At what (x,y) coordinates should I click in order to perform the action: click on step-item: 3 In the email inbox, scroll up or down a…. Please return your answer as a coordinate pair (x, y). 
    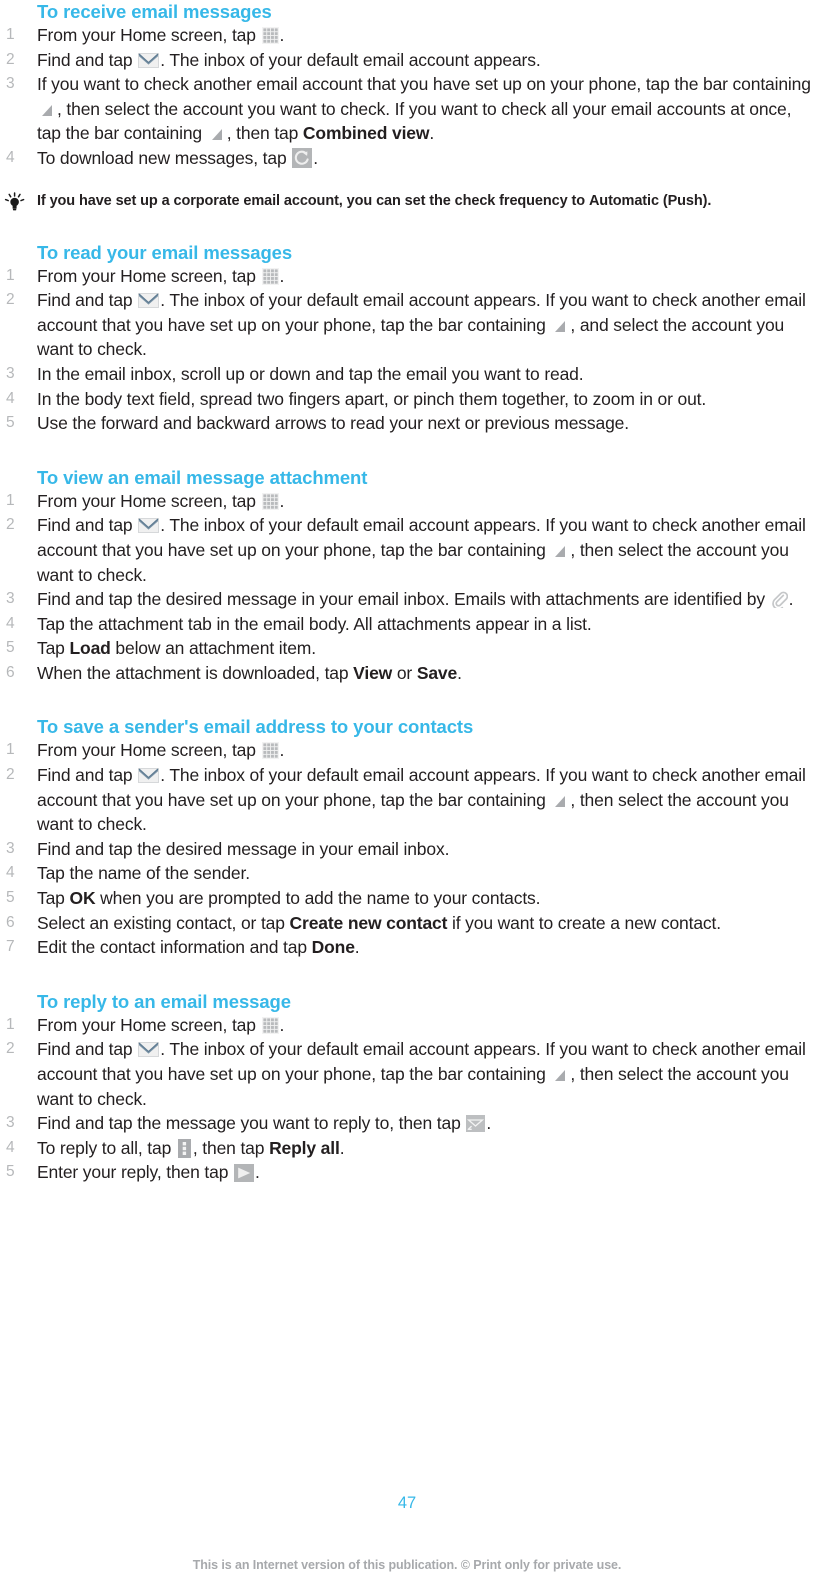
    Looking at the image, I should click on (407, 374).